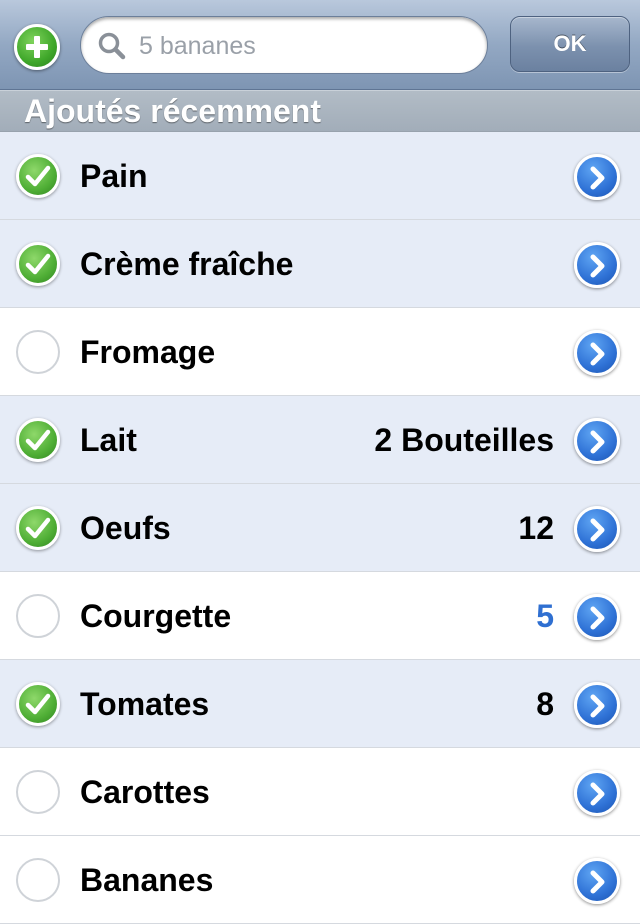 The width and height of the screenshot is (640, 924). I want to click on item-quantity: 8, so click(545, 704).